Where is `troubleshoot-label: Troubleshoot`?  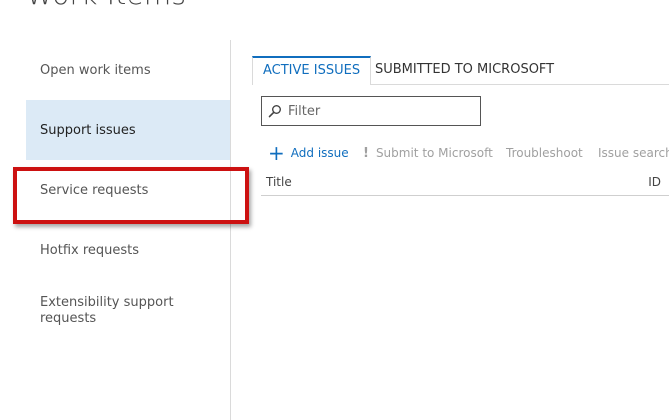
troubleshoot-label: Troubleshoot is located at coordinates (544, 153).